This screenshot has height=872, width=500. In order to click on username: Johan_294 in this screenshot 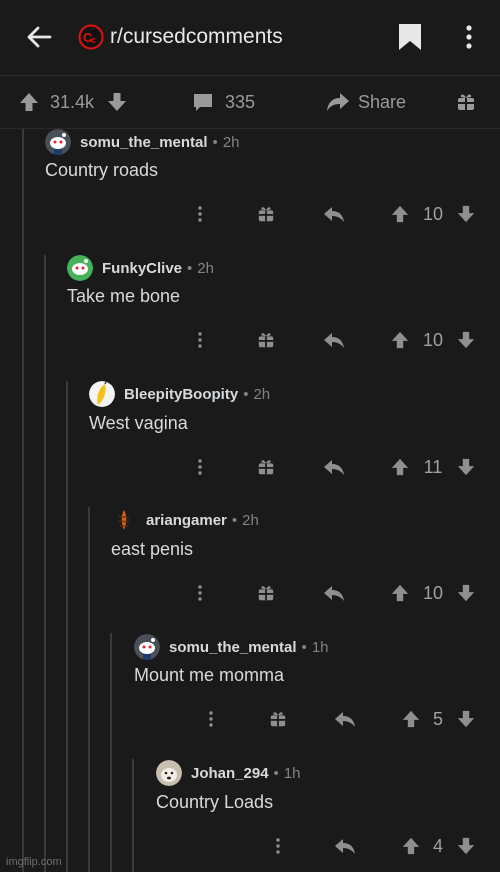, I will do `click(230, 773)`.